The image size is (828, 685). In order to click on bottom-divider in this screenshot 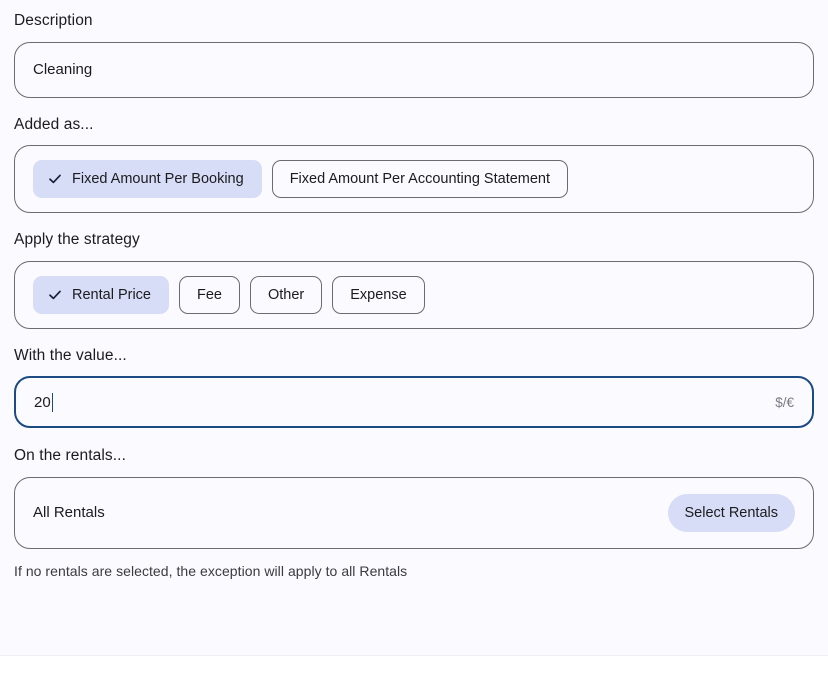, I will do `click(414, 655)`.